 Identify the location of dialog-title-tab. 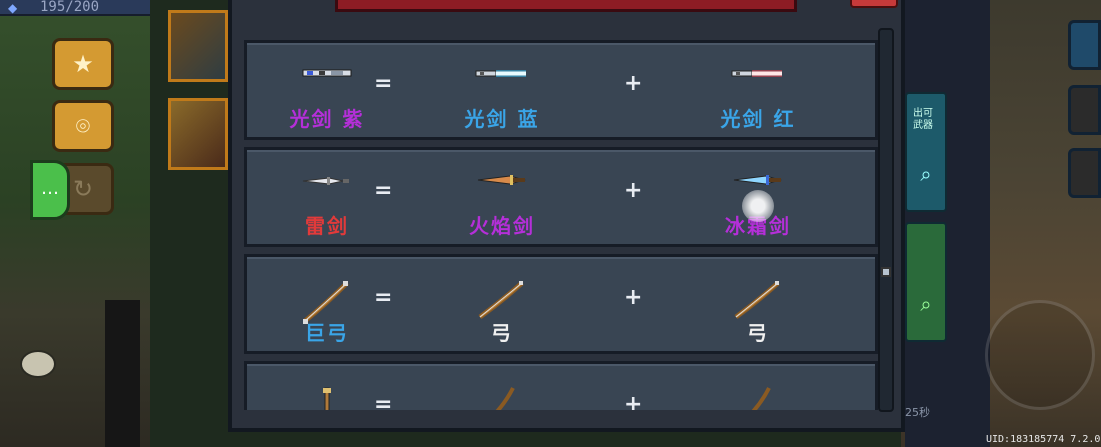
(566, 6).